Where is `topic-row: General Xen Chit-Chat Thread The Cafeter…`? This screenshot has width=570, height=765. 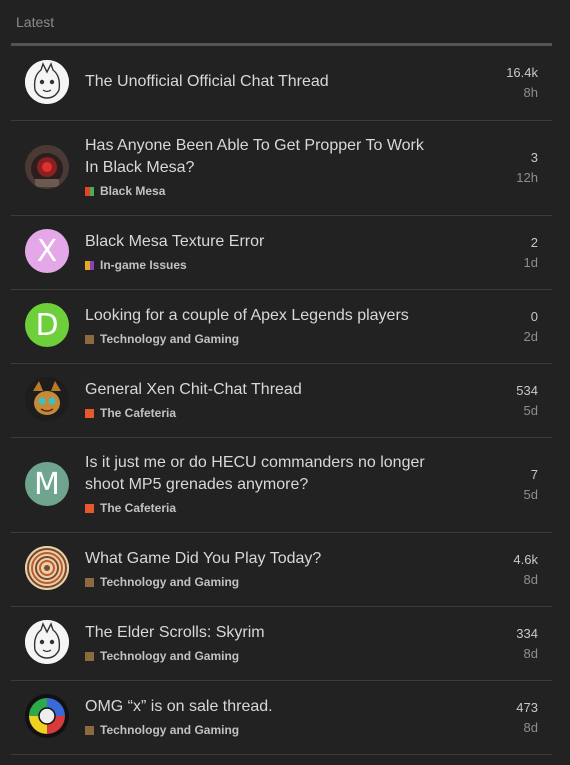 topic-row: General Xen Chit-Chat Thread The Cafeter… is located at coordinates (281, 400).